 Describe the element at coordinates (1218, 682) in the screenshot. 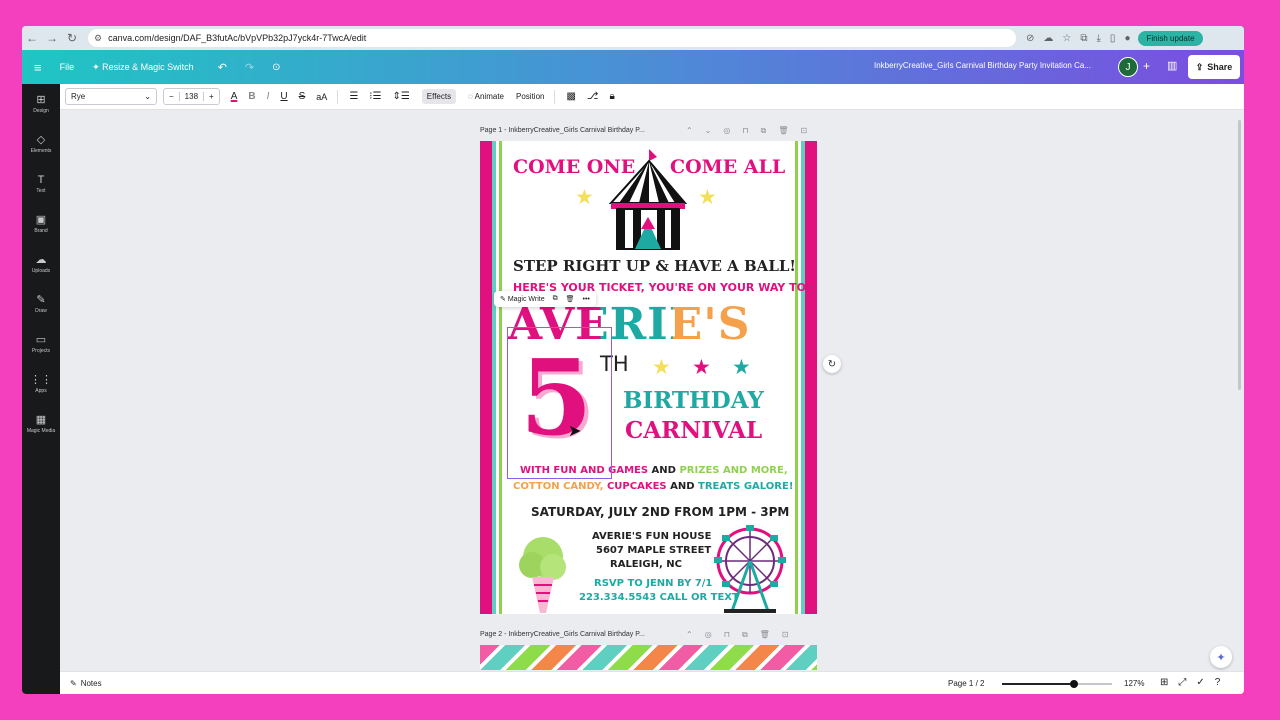

I see `help-icon: ?` at that location.